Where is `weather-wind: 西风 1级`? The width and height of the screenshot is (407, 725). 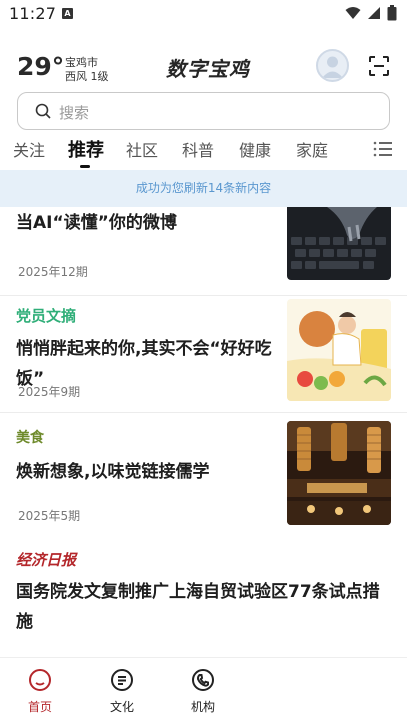 weather-wind: 西风 1级 is located at coordinates (87, 76).